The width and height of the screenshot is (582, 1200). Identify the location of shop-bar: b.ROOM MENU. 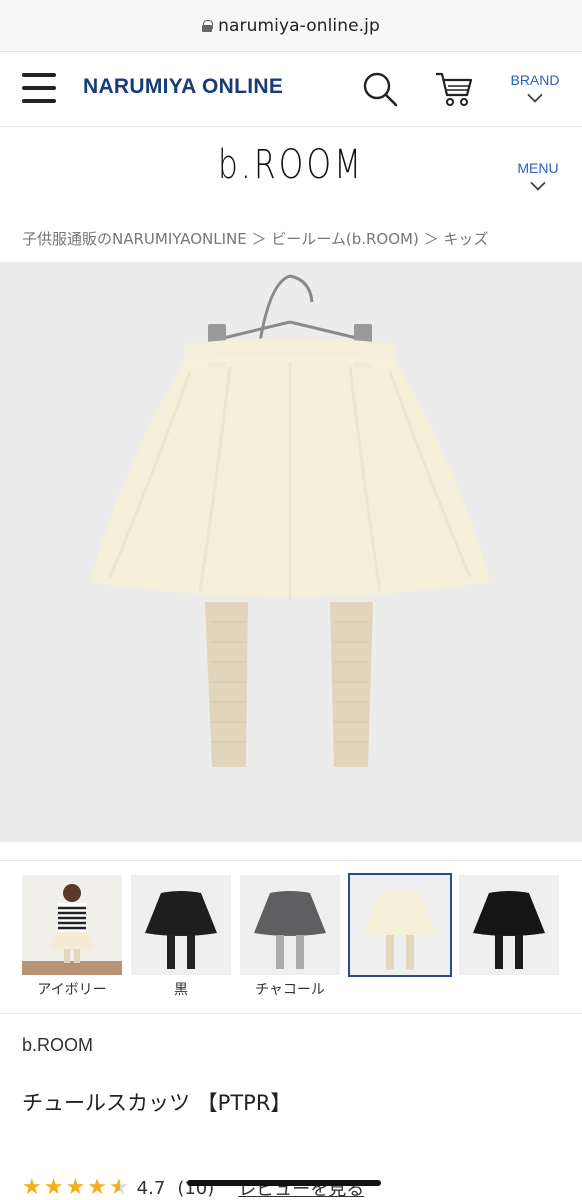
(291, 173).